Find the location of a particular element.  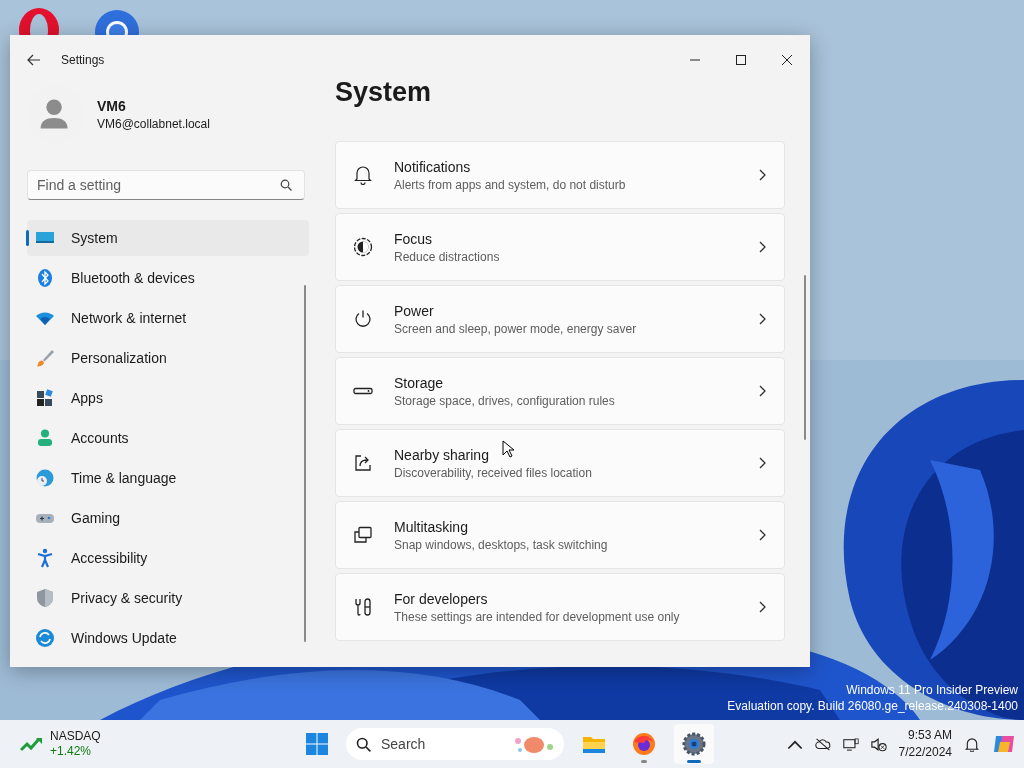

nav-item: Time & language is located at coordinates (168, 478).